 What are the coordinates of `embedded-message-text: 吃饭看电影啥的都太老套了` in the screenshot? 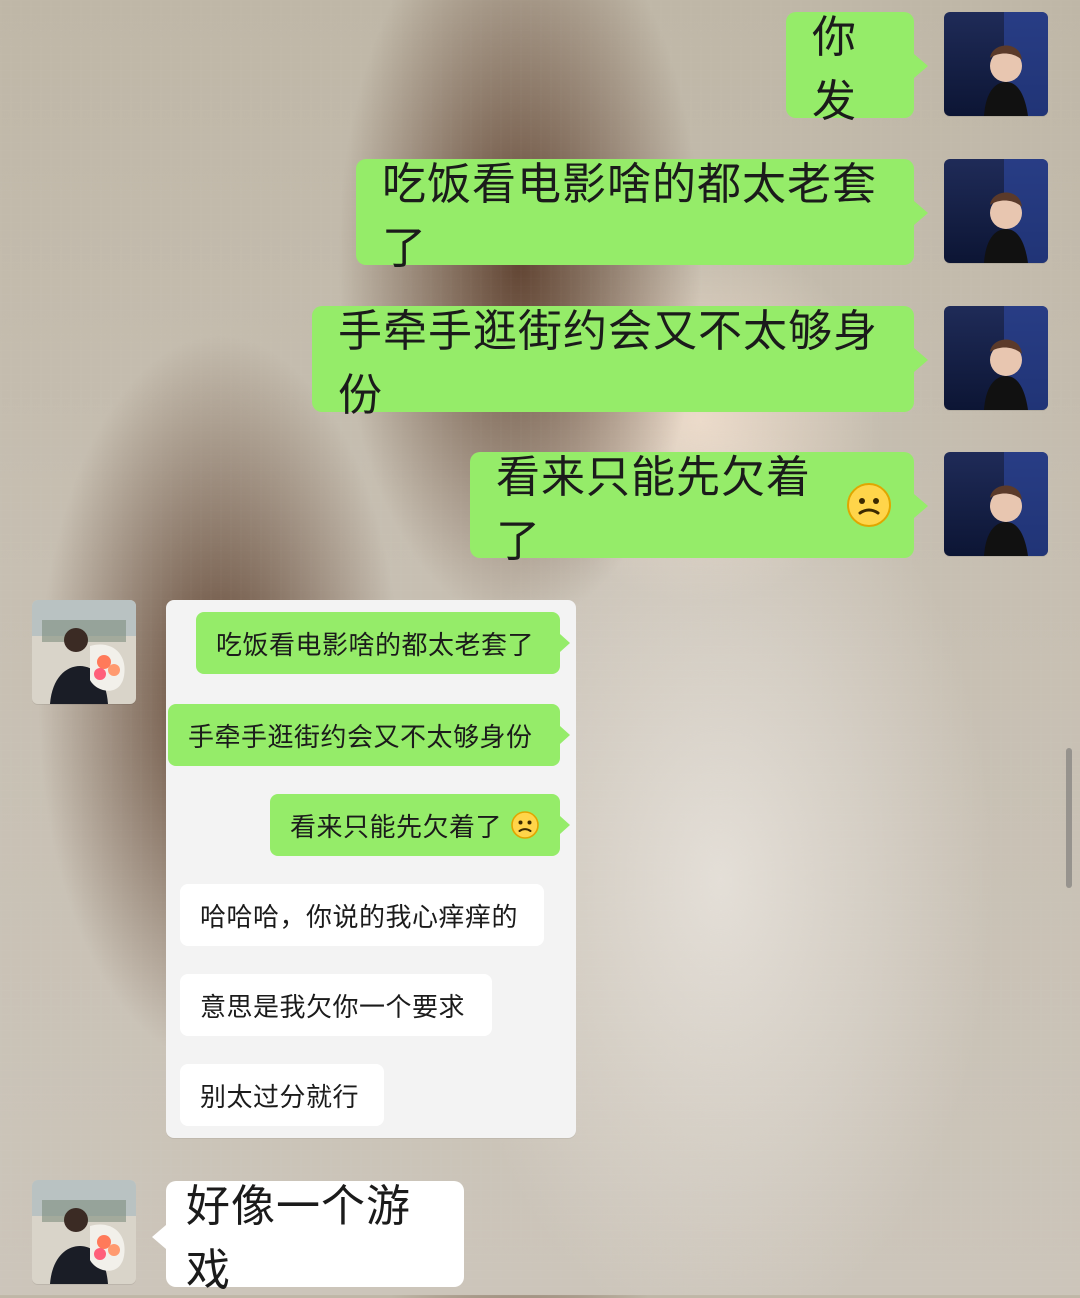 It's located at (375, 645).